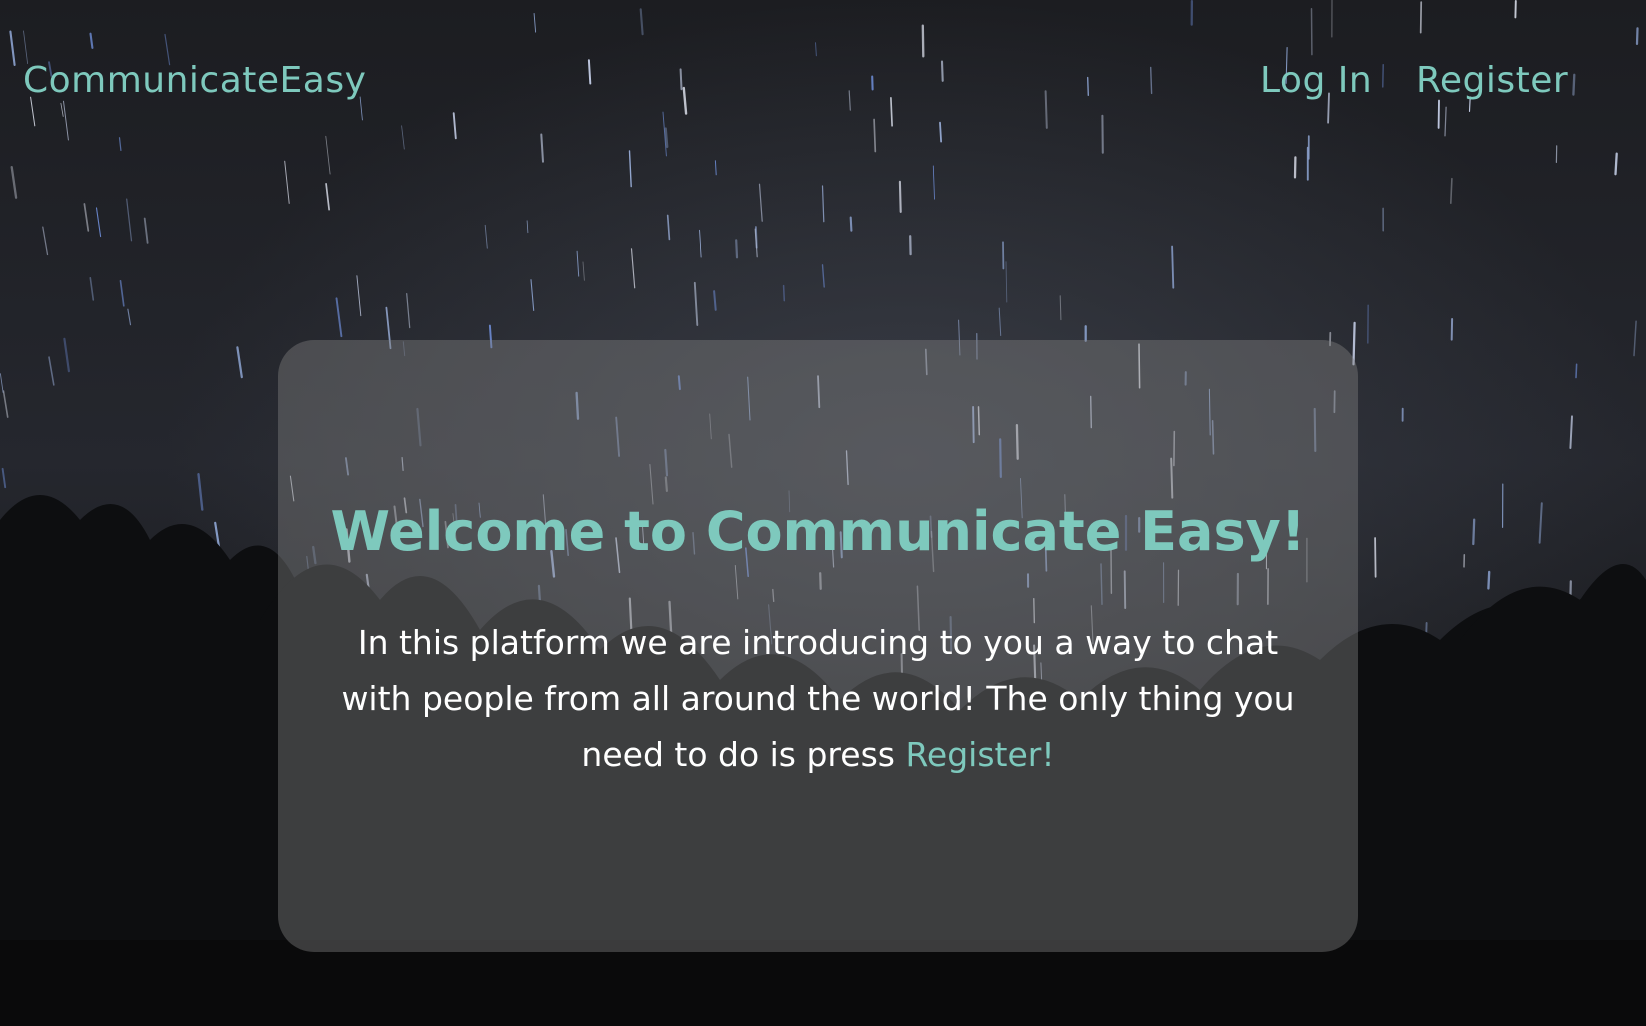 The height and width of the screenshot is (1026, 1646). What do you see at coordinates (818, 531) in the screenshot?
I see `welcome-title: Welcome to Communicate Easy!` at bounding box center [818, 531].